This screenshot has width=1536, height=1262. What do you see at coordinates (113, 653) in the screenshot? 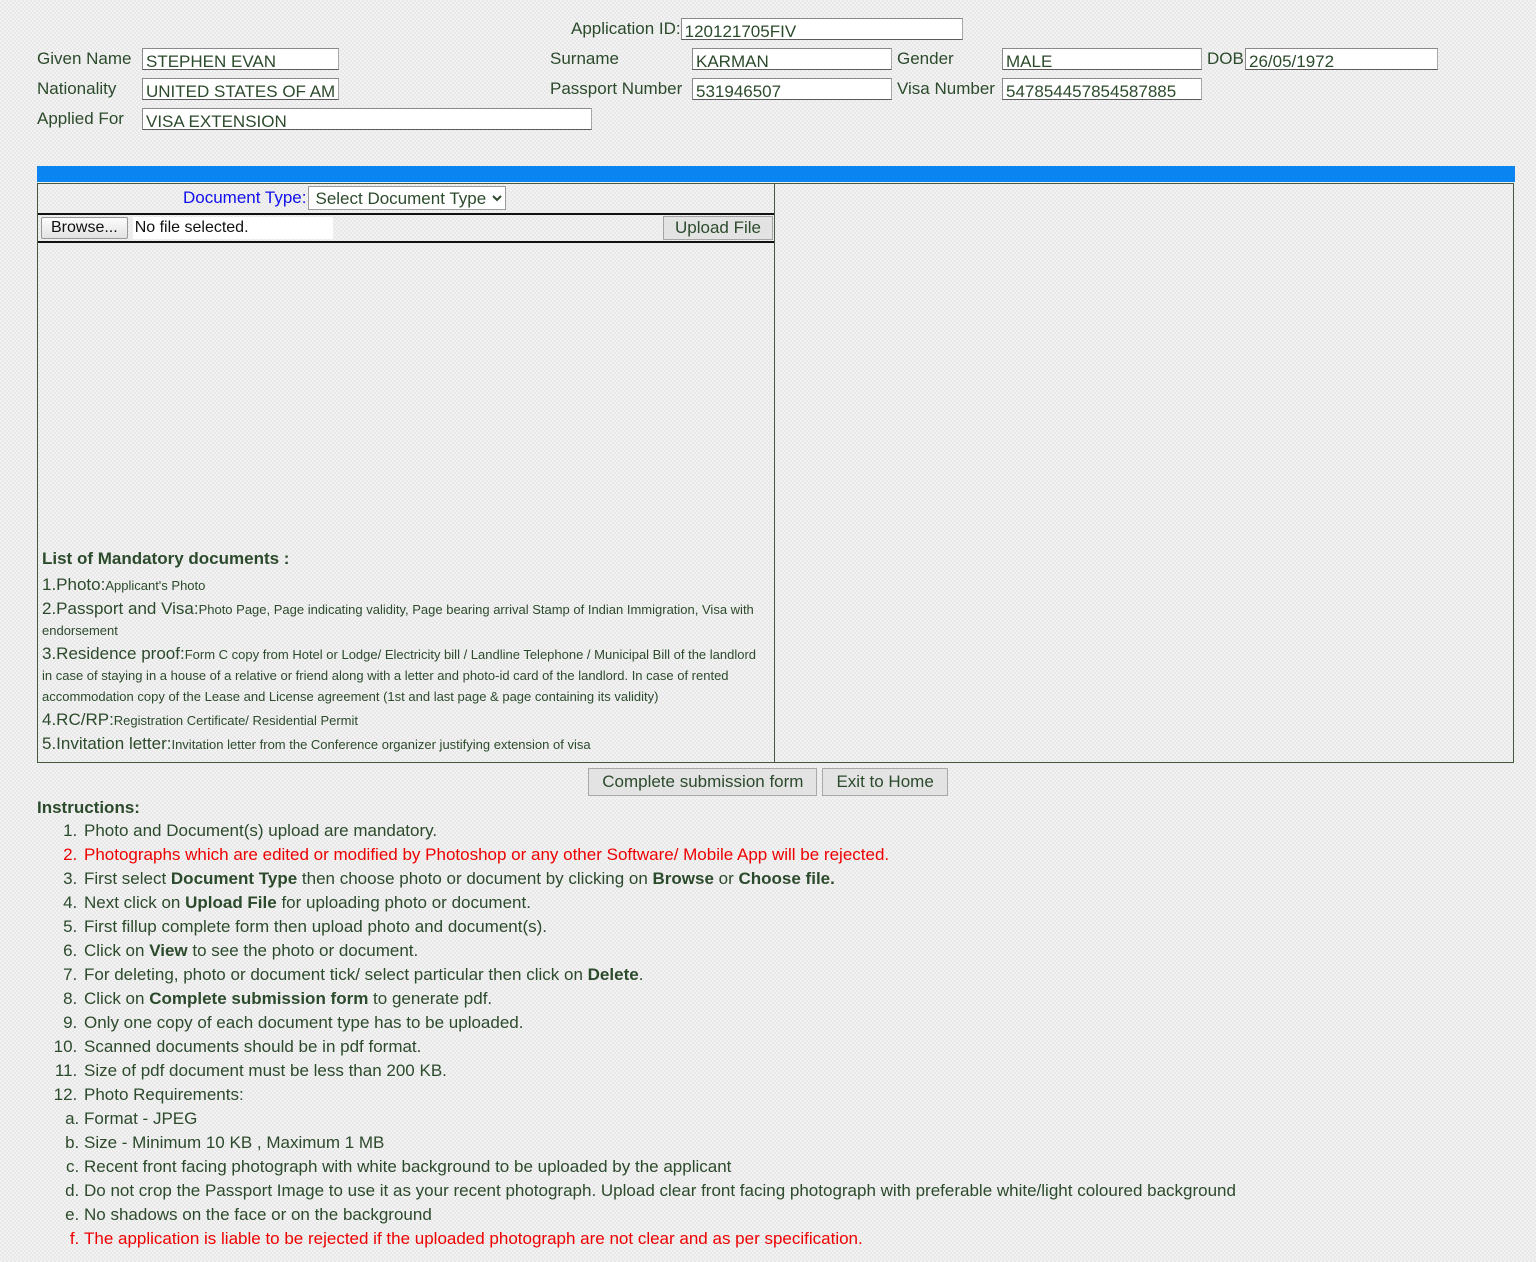
I see `mandatory-document-heading: 3.Residence proof:` at bounding box center [113, 653].